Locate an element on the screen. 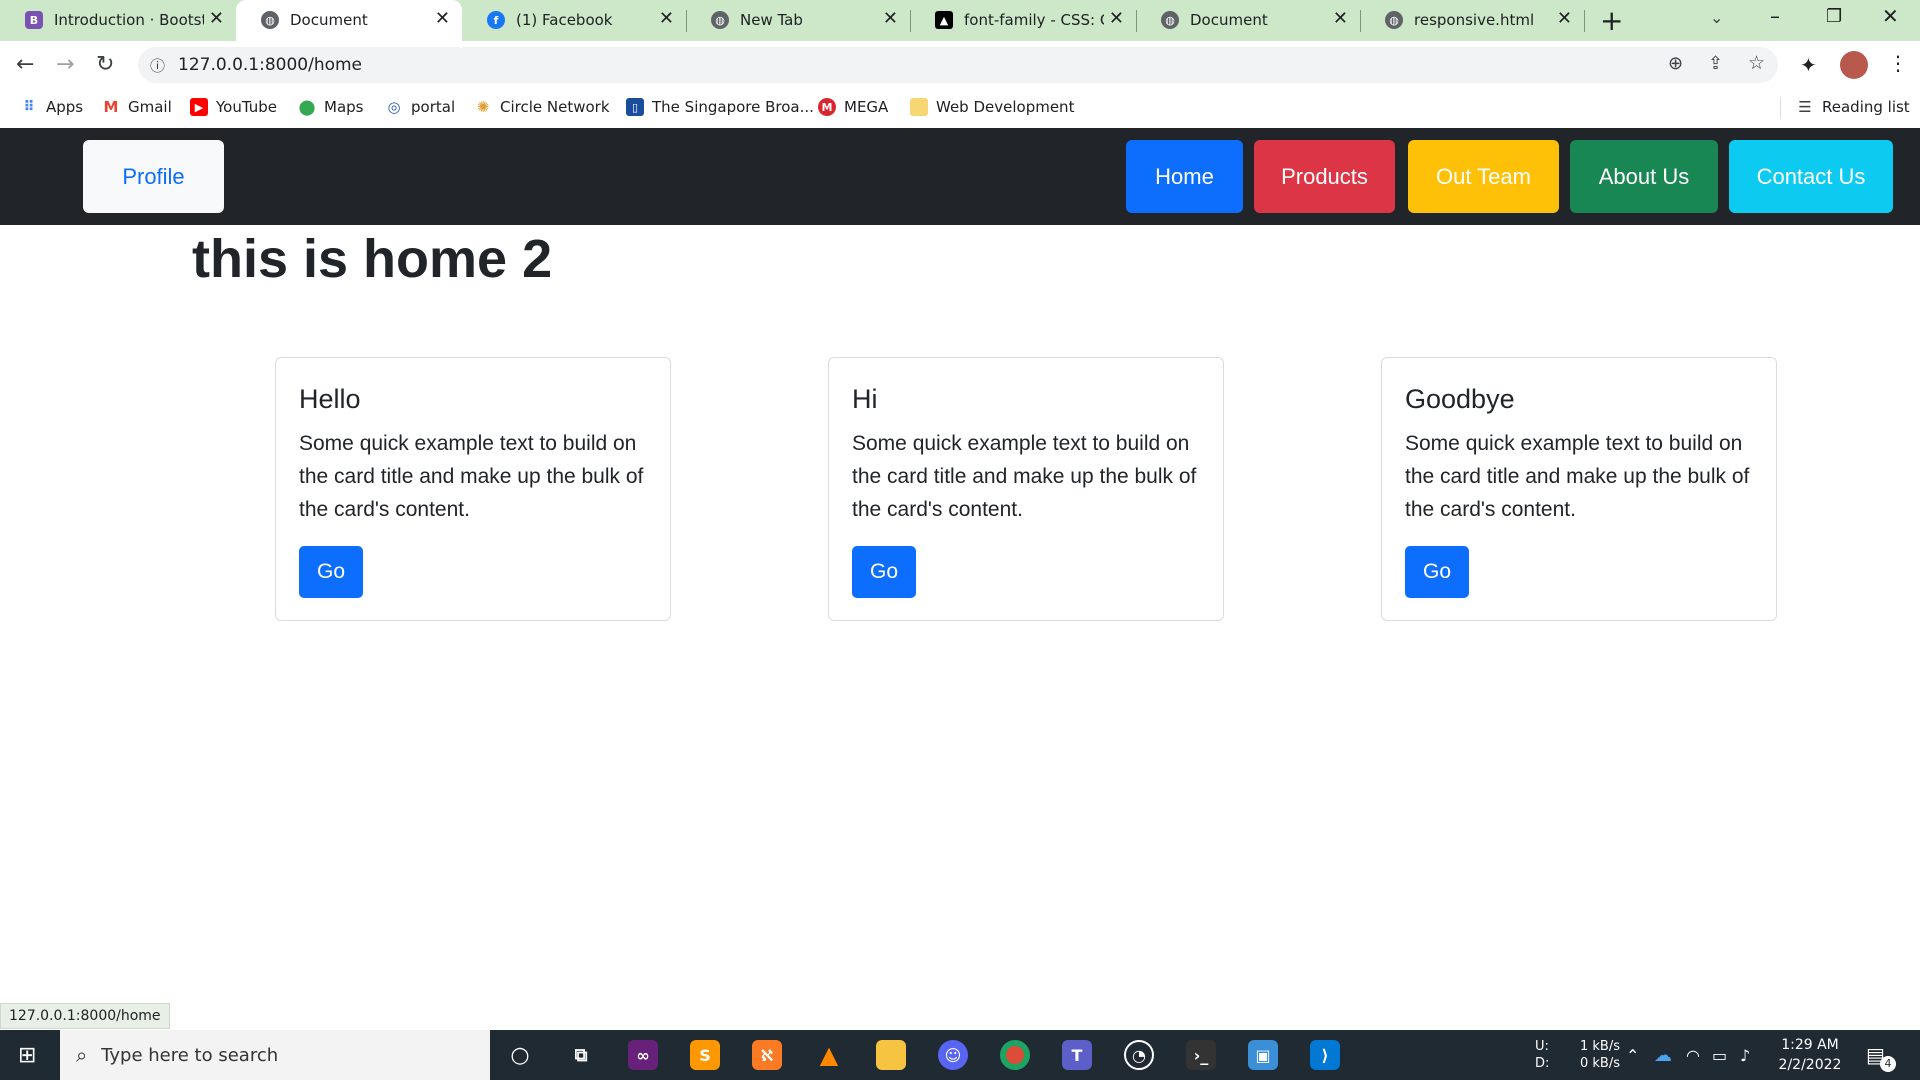 The width and height of the screenshot is (1920, 1080). card-title: Hello is located at coordinates (330, 399).